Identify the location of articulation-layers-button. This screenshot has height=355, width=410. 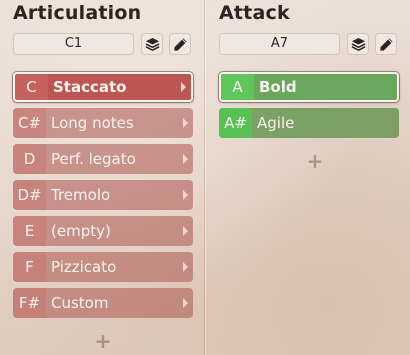
(152, 44).